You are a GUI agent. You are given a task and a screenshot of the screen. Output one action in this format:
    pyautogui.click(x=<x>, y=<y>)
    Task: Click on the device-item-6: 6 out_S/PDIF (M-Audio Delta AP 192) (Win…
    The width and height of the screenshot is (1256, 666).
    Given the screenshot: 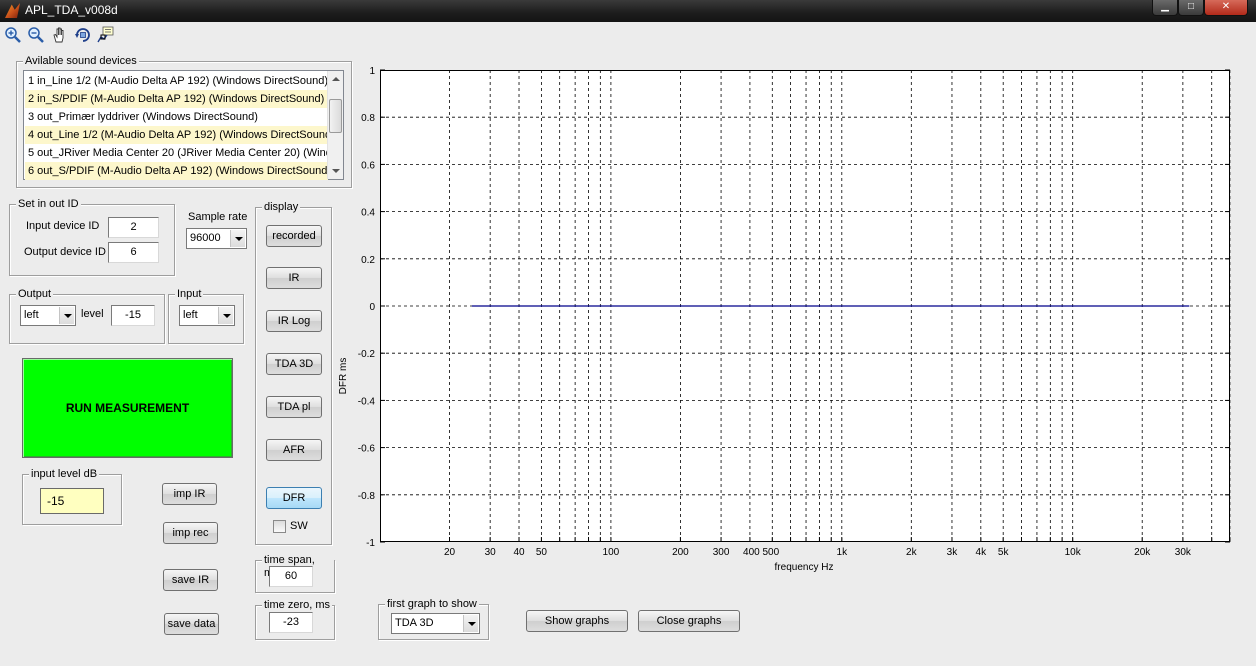 What is the action you would take?
    pyautogui.click(x=176, y=171)
    